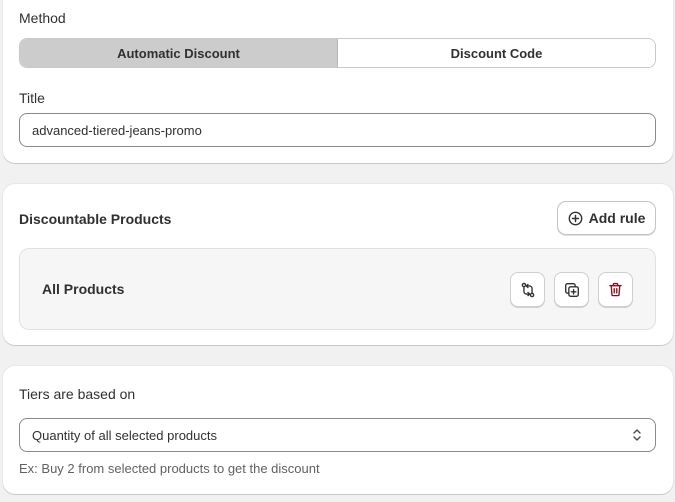  Describe the element at coordinates (617, 218) in the screenshot. I see `add-rule-label: Add rule` at that location.